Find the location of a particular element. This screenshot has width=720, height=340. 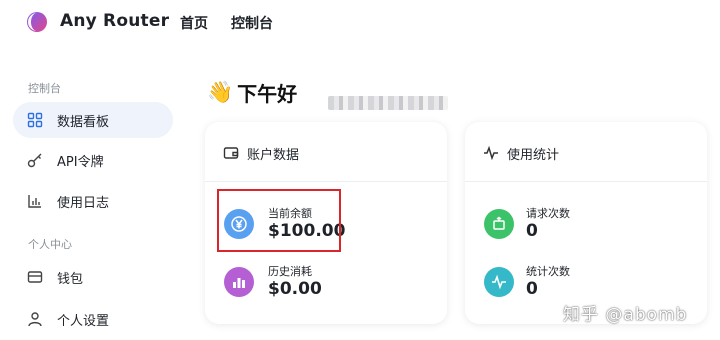

sidebar-item-label: 数据看板 is located at coordinates (83, 122).